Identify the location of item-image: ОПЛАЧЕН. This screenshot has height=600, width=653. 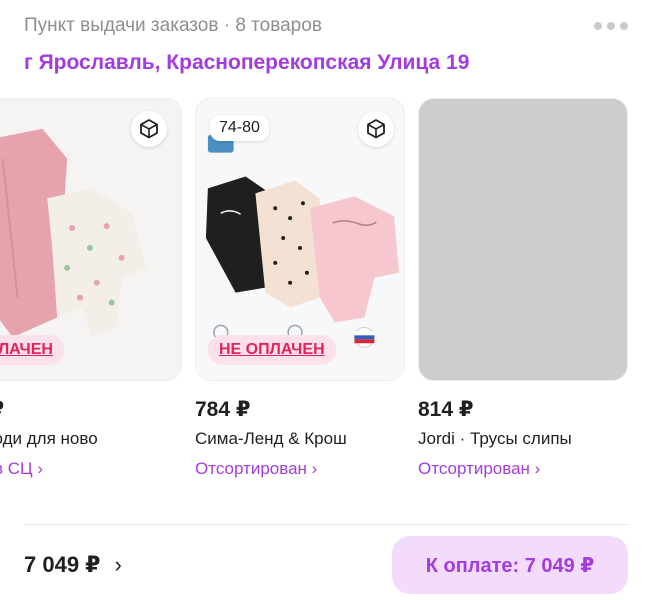
(91, 239).